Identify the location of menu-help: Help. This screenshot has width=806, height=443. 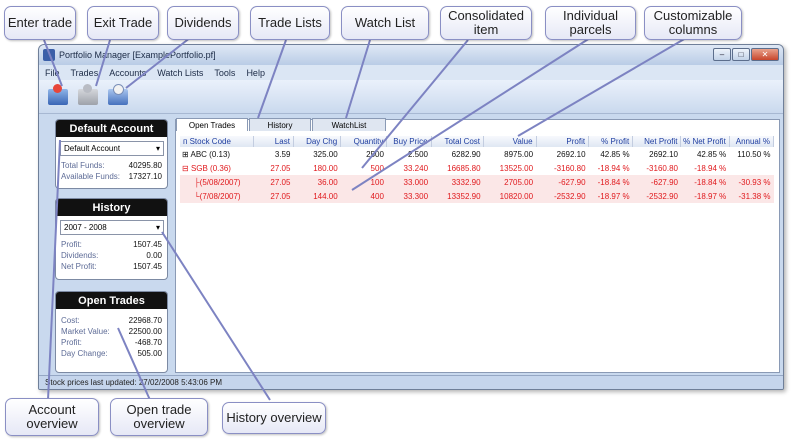
(255, 73).